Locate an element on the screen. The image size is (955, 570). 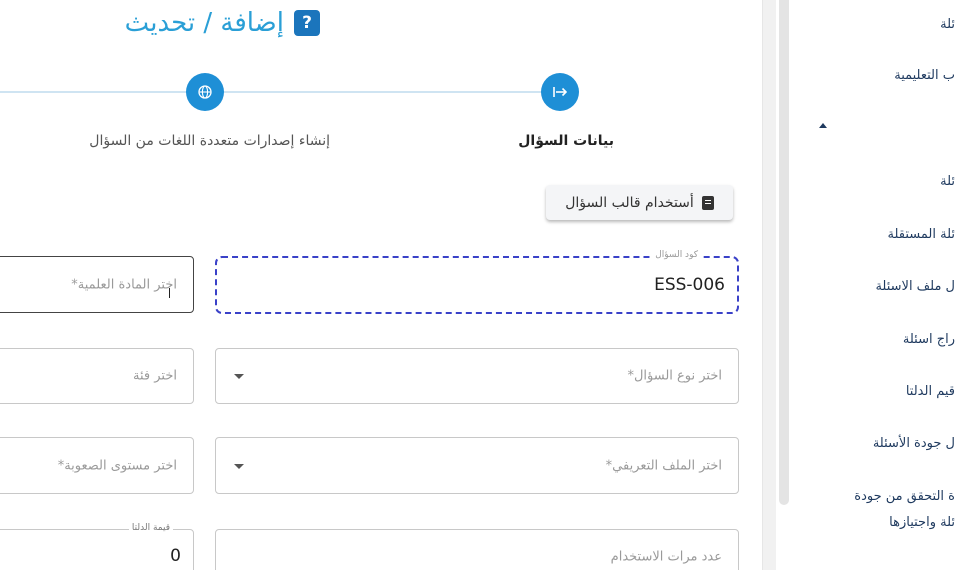
sidebar-item-10: ئلة واجتيازها is located at coordinates (922, 522).